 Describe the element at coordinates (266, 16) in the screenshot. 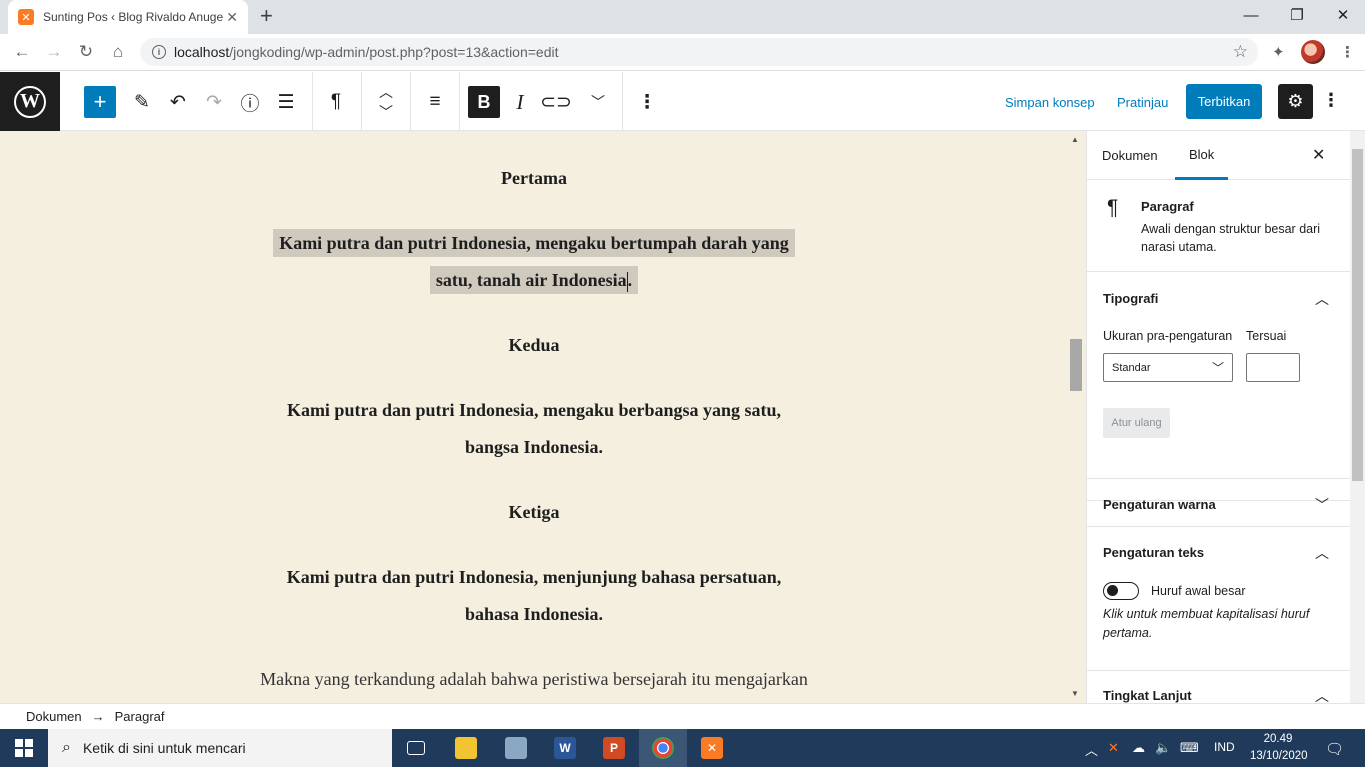

I see `new-tab-button: +` at that location.